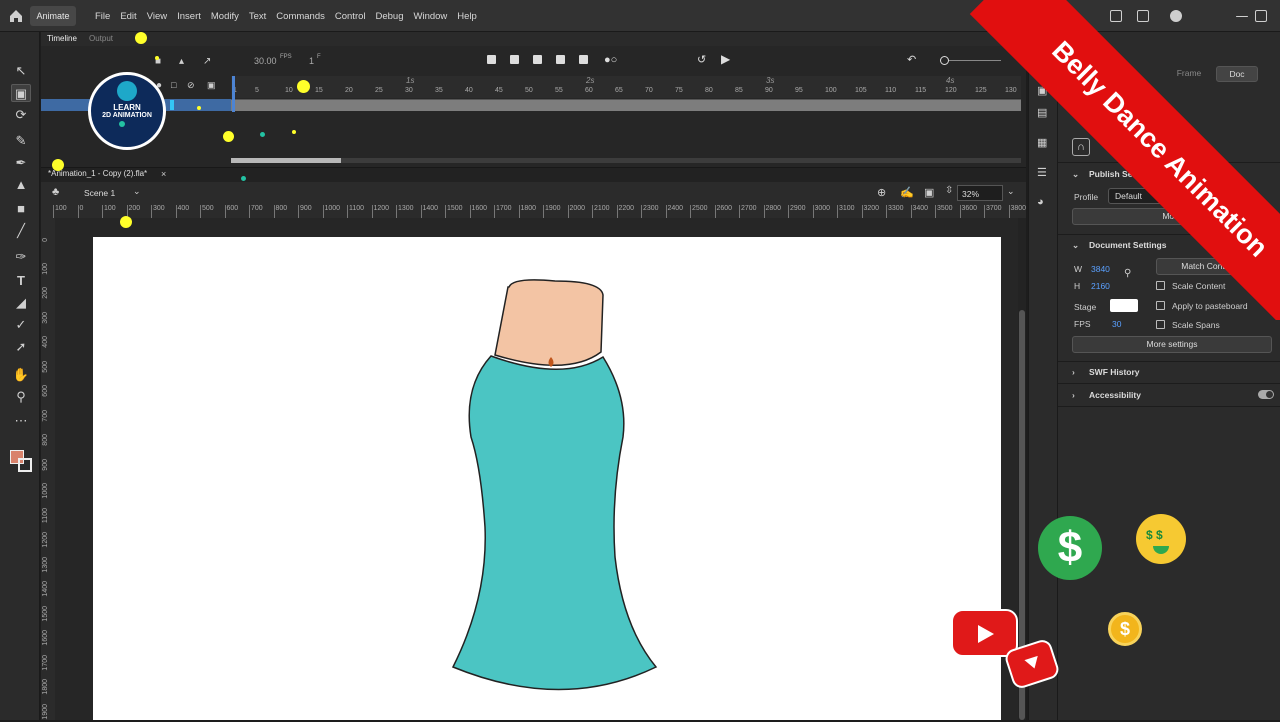 The width and height of the screenshot is (1280, 722). What do you see at coordinates (21, 303) in the screenshot?
I see `paint-bucket-tool-icon: ◢` at bounding box center [21, 303].